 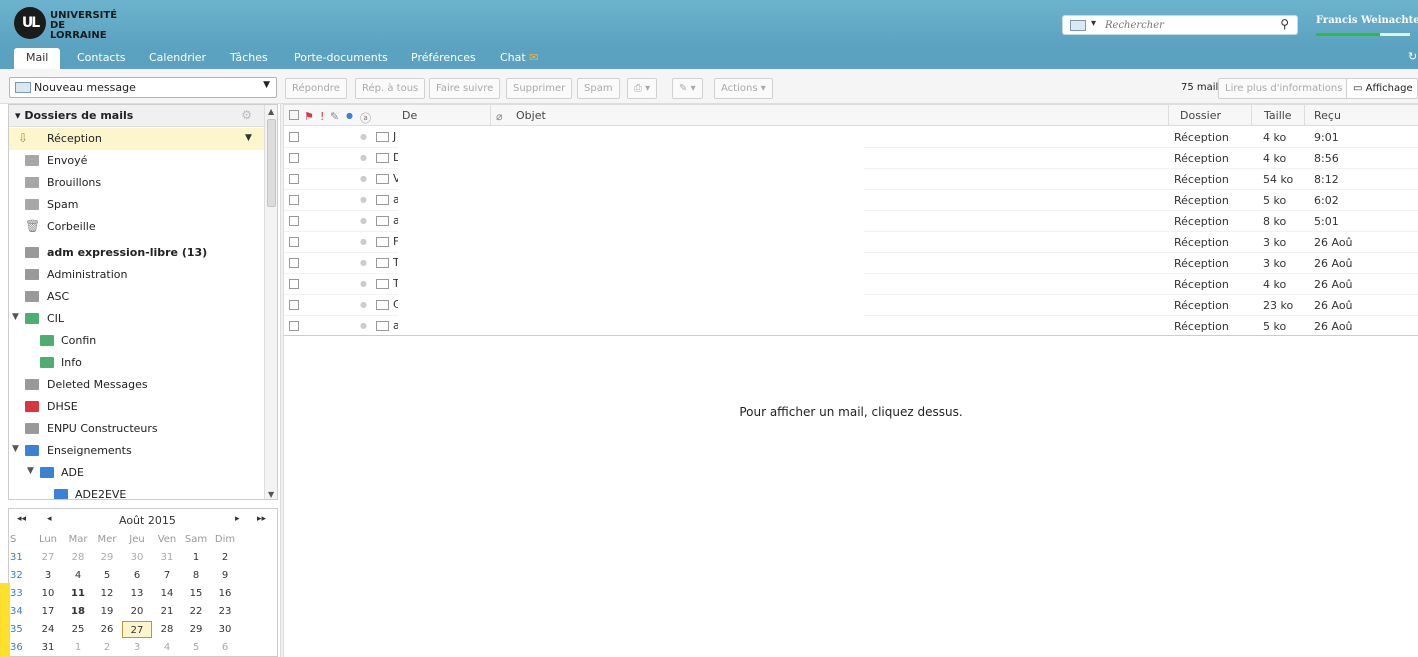 What do you see at coordinates (271, 163) in the screenshot?
I see `scrollbar-thumb` at bounding box center [271, 163].